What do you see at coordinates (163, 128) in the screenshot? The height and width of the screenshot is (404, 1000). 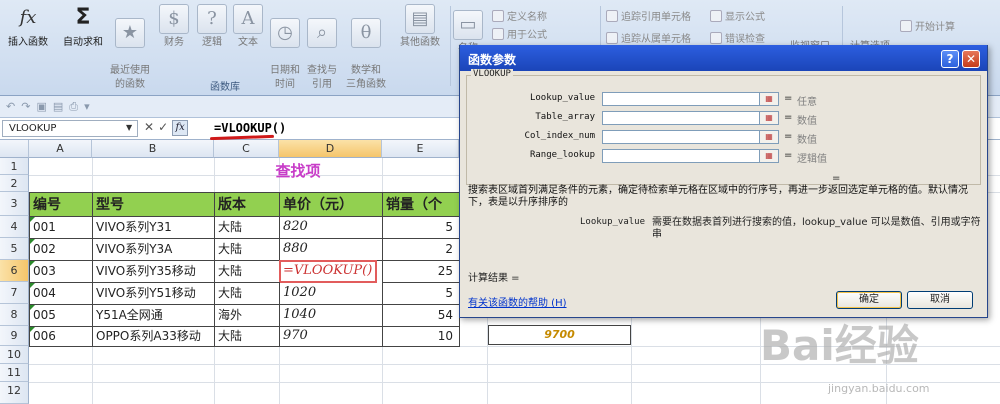 I see `enter-icon: ✓` at bounding box center [163, 128].